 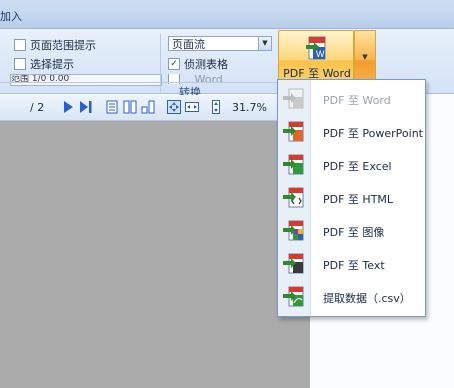 What do you see at coordinates (373, 133) in the screenshot?
I see `menu-item-label: PDF 至 PowerPoint` at bounding box center [373, 133].